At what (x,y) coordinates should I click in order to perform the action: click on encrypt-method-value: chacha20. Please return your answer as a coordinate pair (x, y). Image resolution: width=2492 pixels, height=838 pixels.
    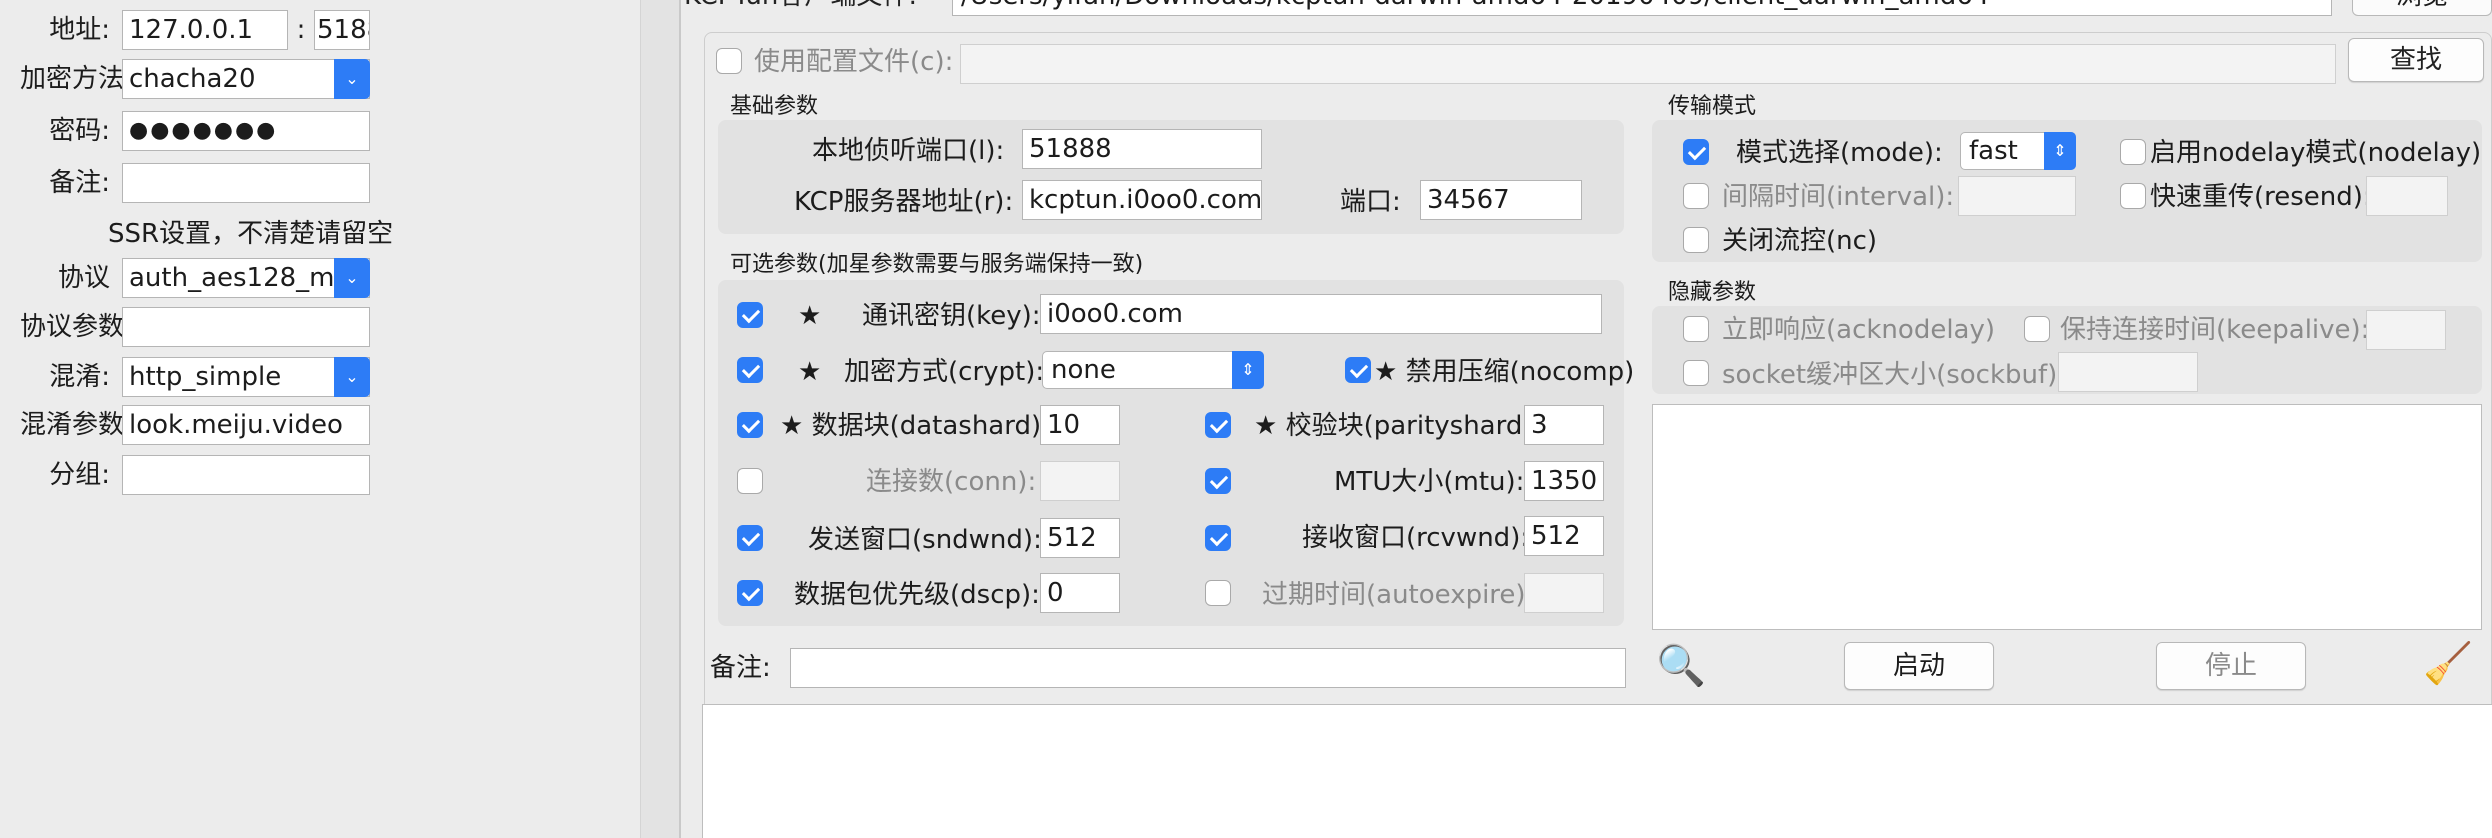
    Looking at the image, I should click on (192, 79).